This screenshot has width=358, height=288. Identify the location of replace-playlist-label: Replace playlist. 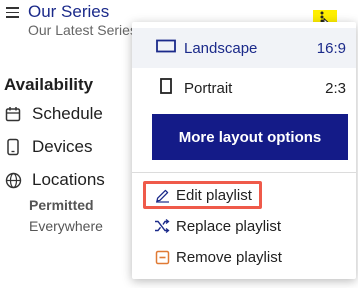
(229, 226).